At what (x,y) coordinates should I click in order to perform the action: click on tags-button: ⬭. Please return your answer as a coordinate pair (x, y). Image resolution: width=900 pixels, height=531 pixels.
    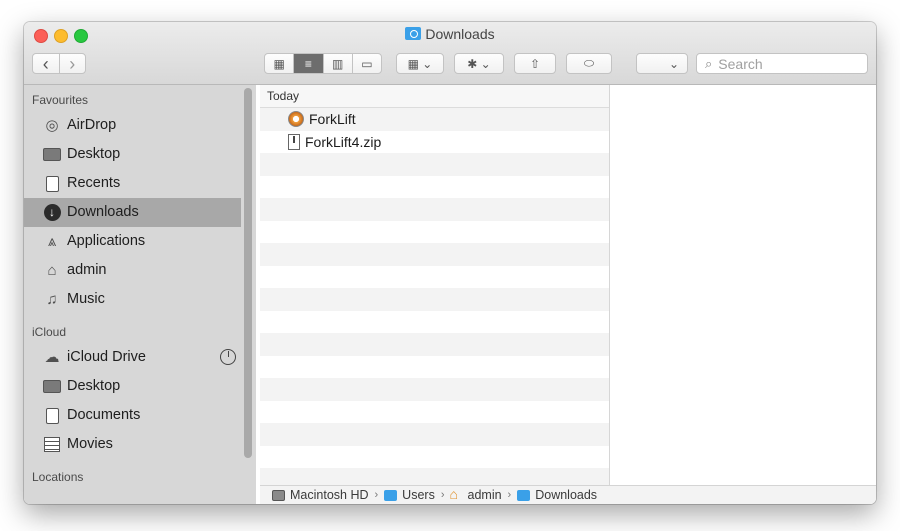
    Looking at the image, I should click on (589, 63).